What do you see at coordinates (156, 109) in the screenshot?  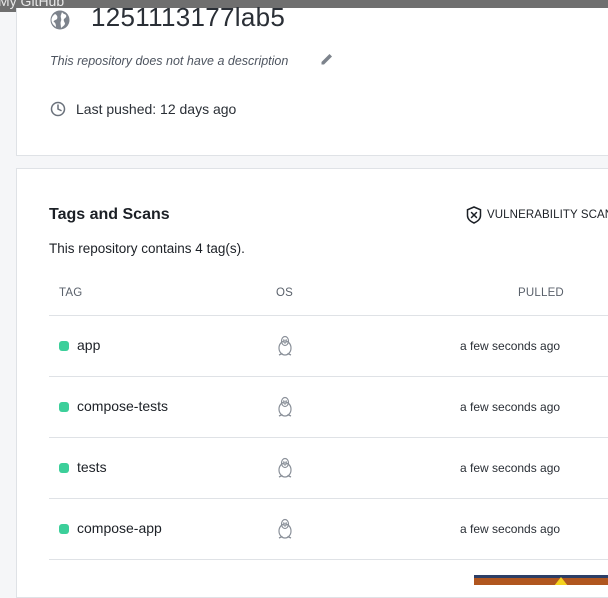 I see `last-pushed-text: Last pushed: 12 days ago` at bounding box center [156, 109].